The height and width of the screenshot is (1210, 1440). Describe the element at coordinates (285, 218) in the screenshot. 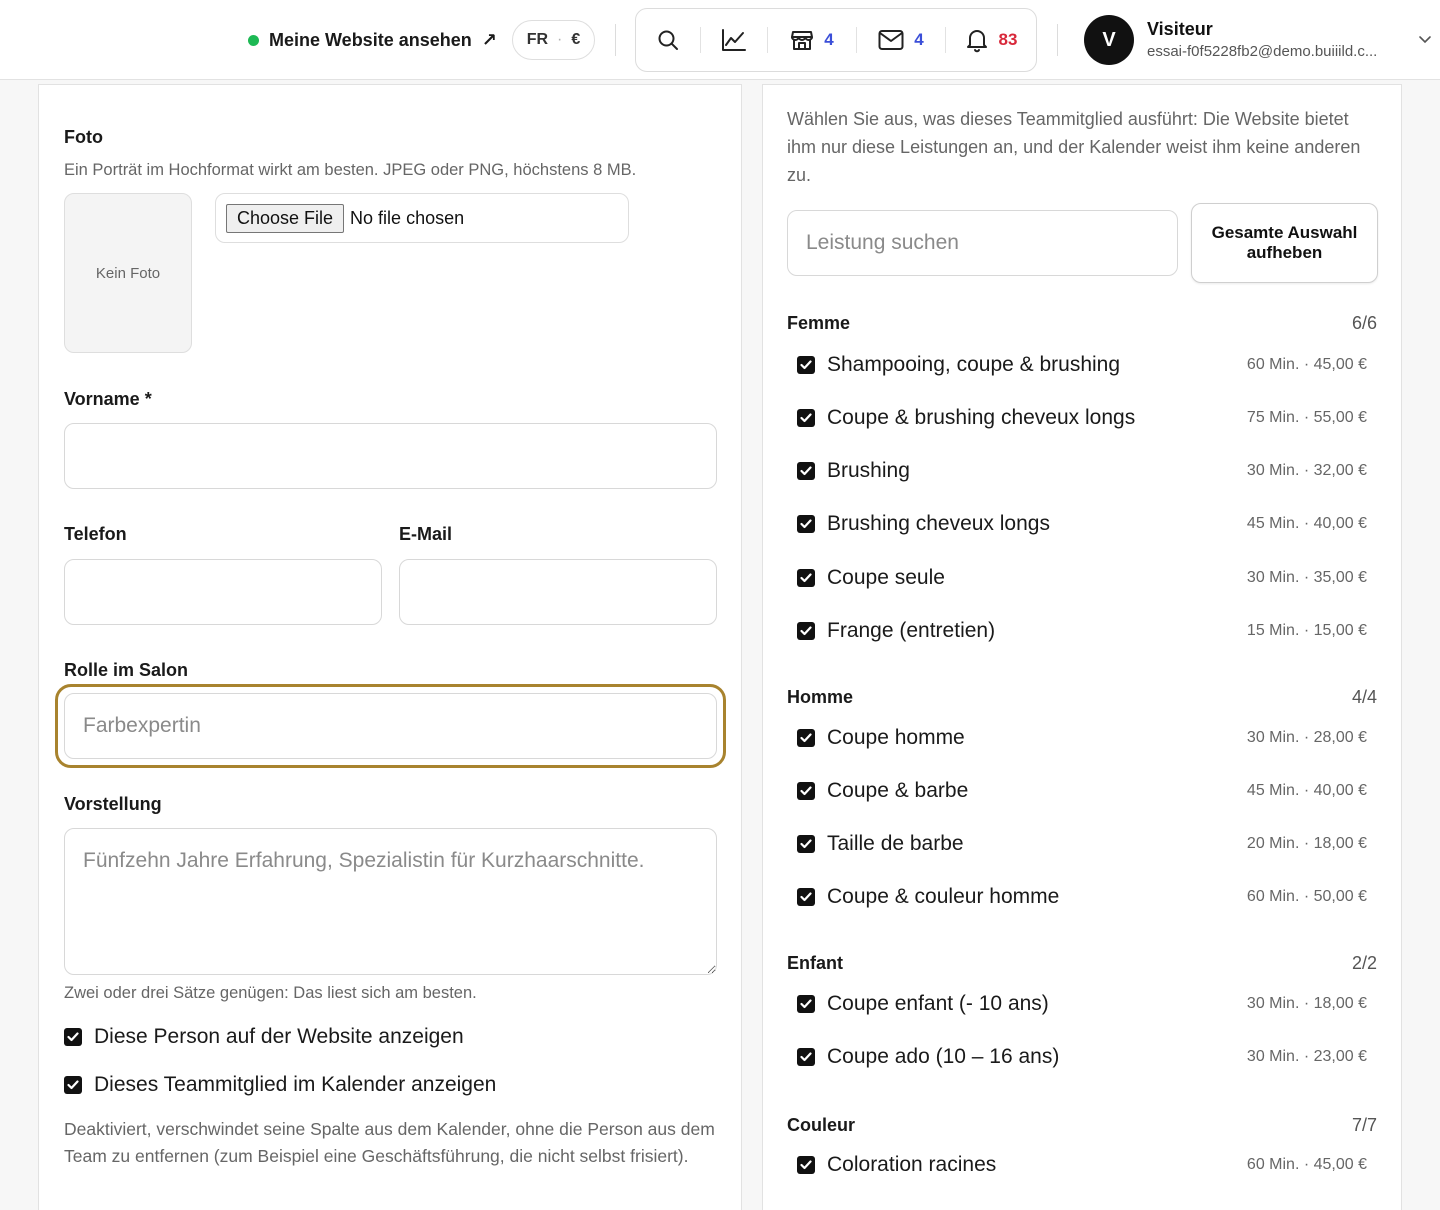

I see `choose-file-button: Choose File` at that location.